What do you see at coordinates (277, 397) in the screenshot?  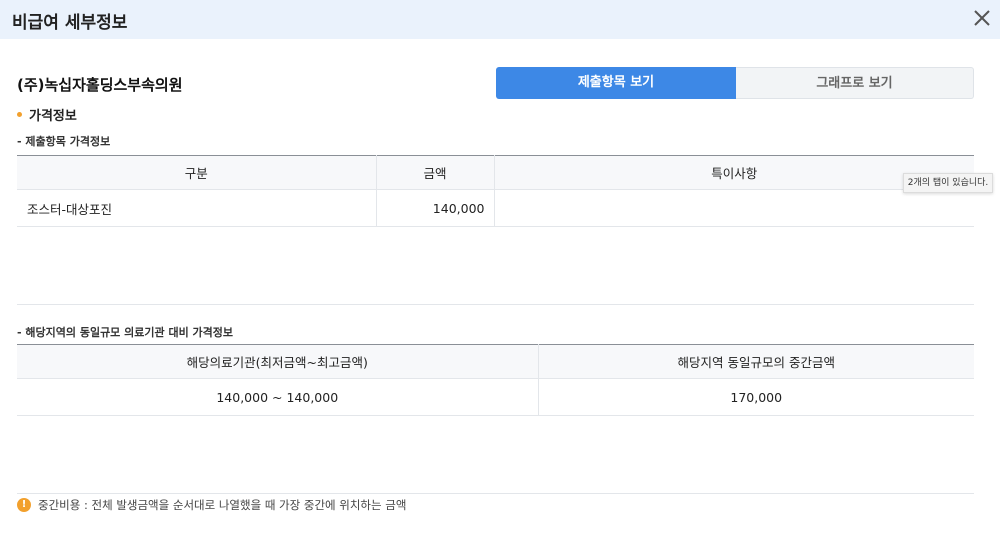 I see `cell-price-range: 140,000 ~ 140,000` at bounding box center [277, 397].